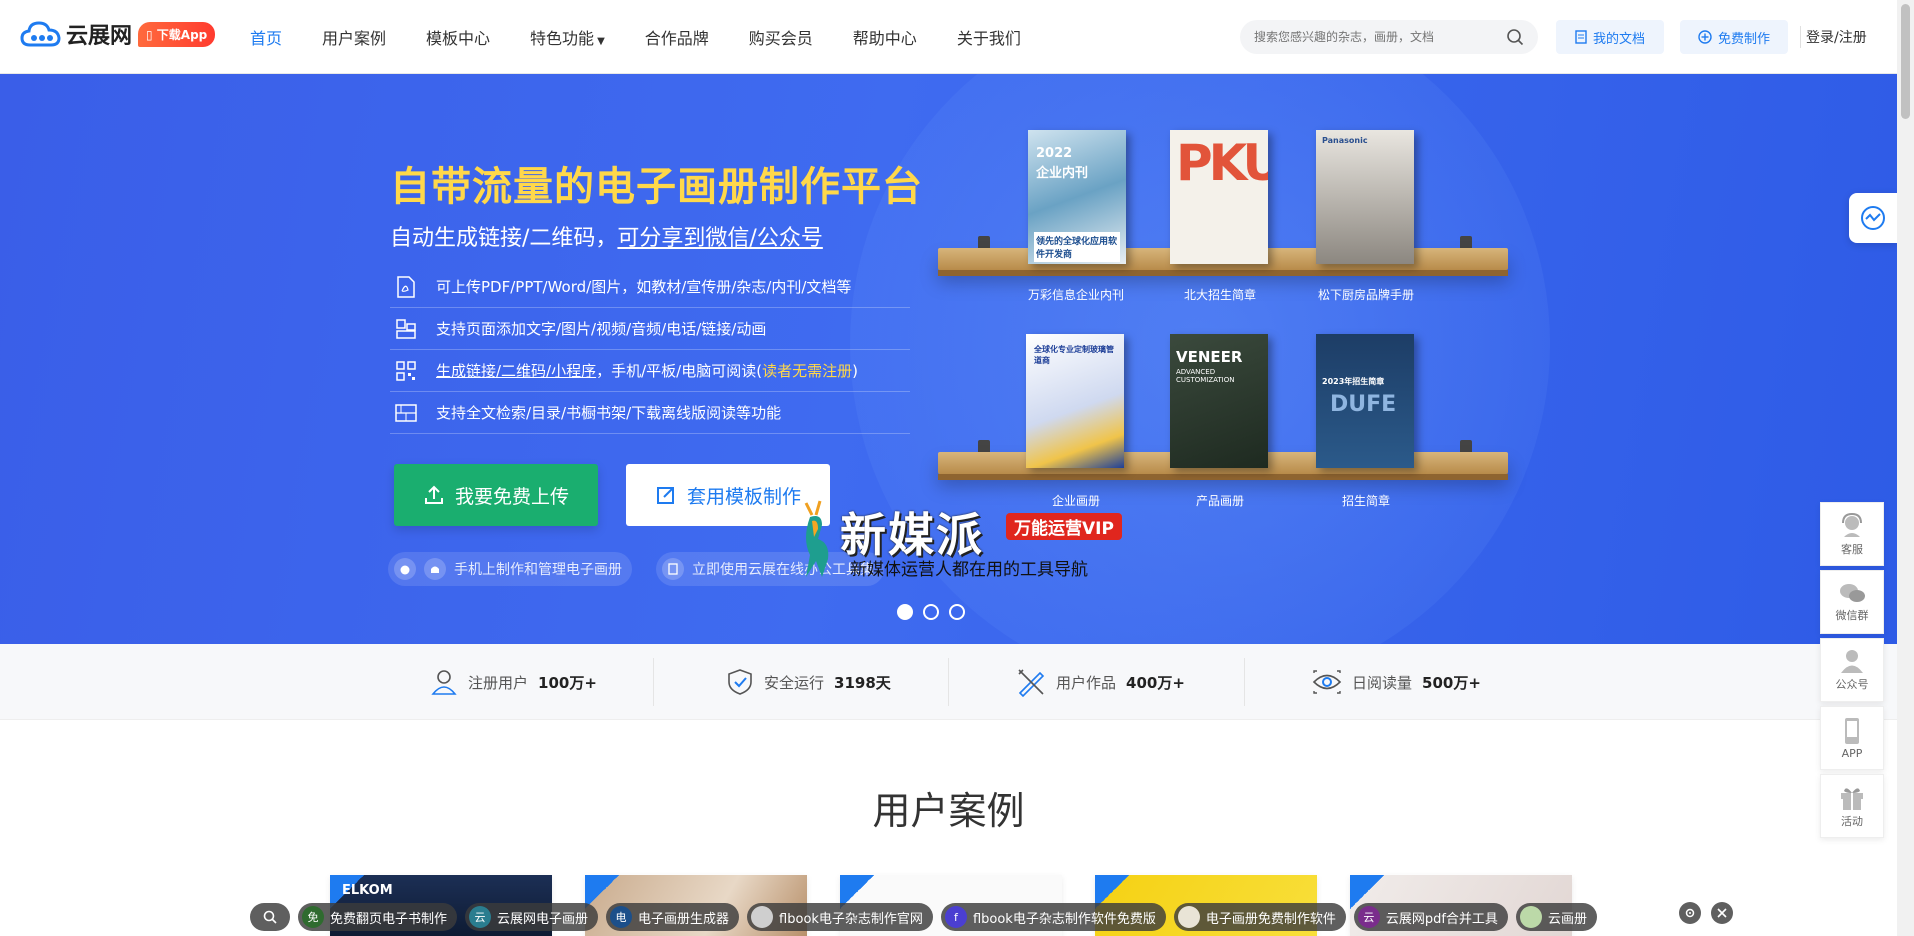  I want to click on book-label: 产品画册, so click(1220, 500).